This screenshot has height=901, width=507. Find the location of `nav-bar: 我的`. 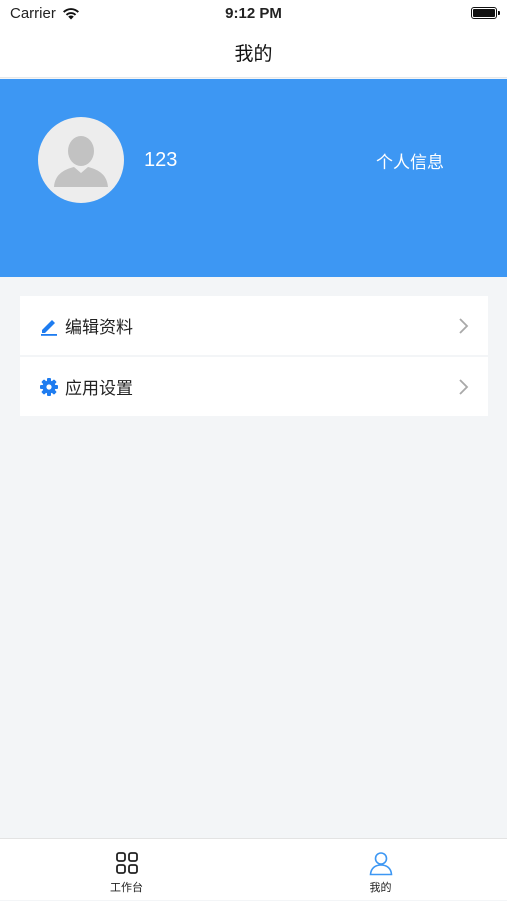

nav-bar: 我的 is located at coordinates (253, 53).